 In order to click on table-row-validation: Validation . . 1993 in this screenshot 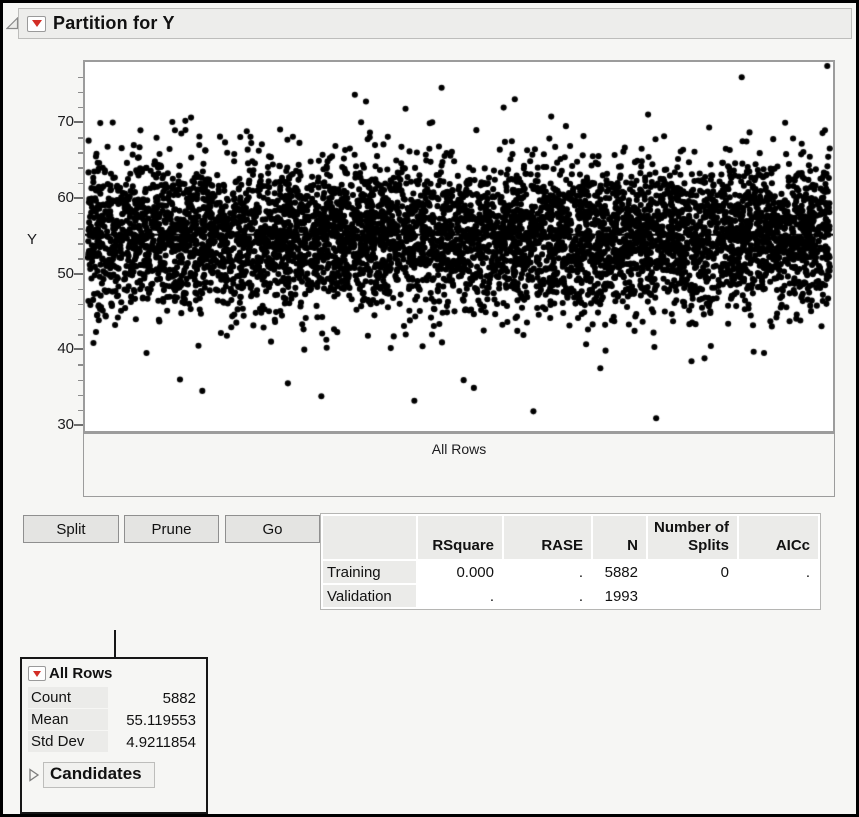, I will do `click(570, 596)`.